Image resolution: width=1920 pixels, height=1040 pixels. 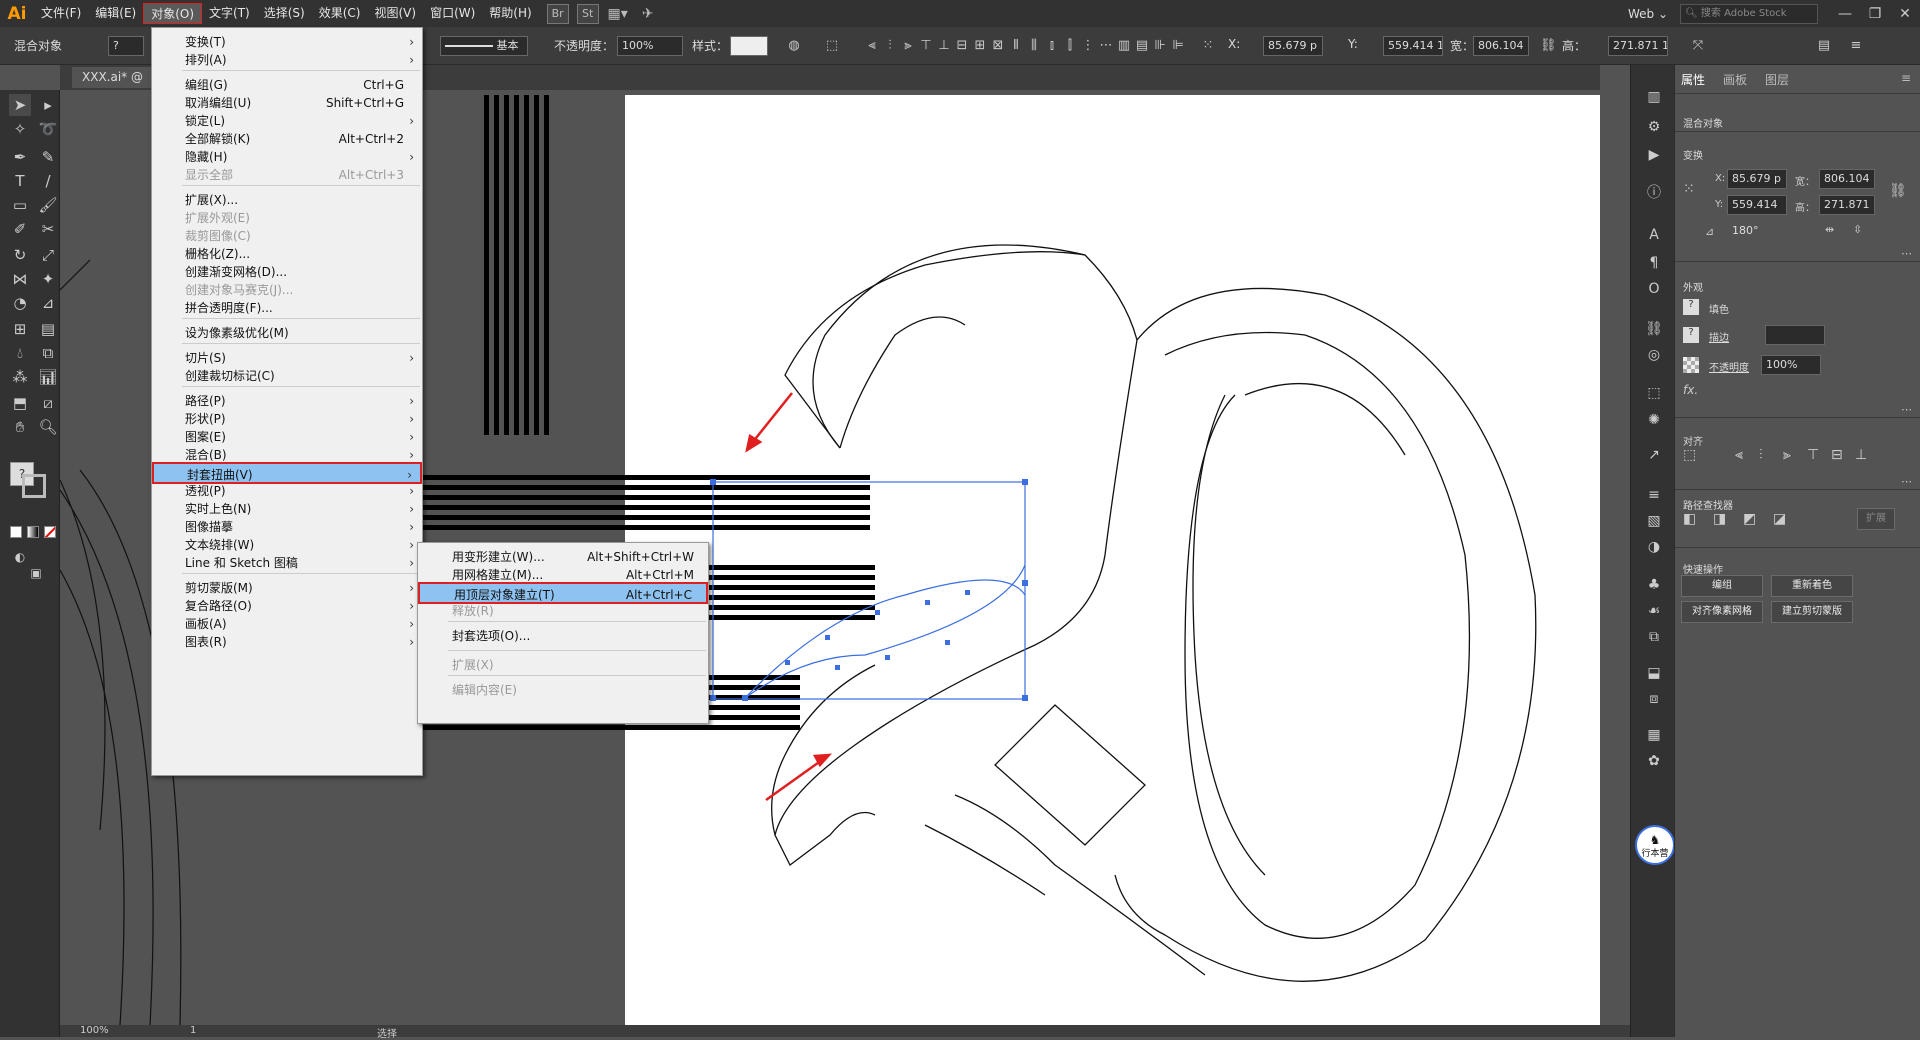 What do you see at coordinates (1654, 521) in the screenshot?
I see `gradient-panel-icon: ▧` at bounding box center [1654, 521].